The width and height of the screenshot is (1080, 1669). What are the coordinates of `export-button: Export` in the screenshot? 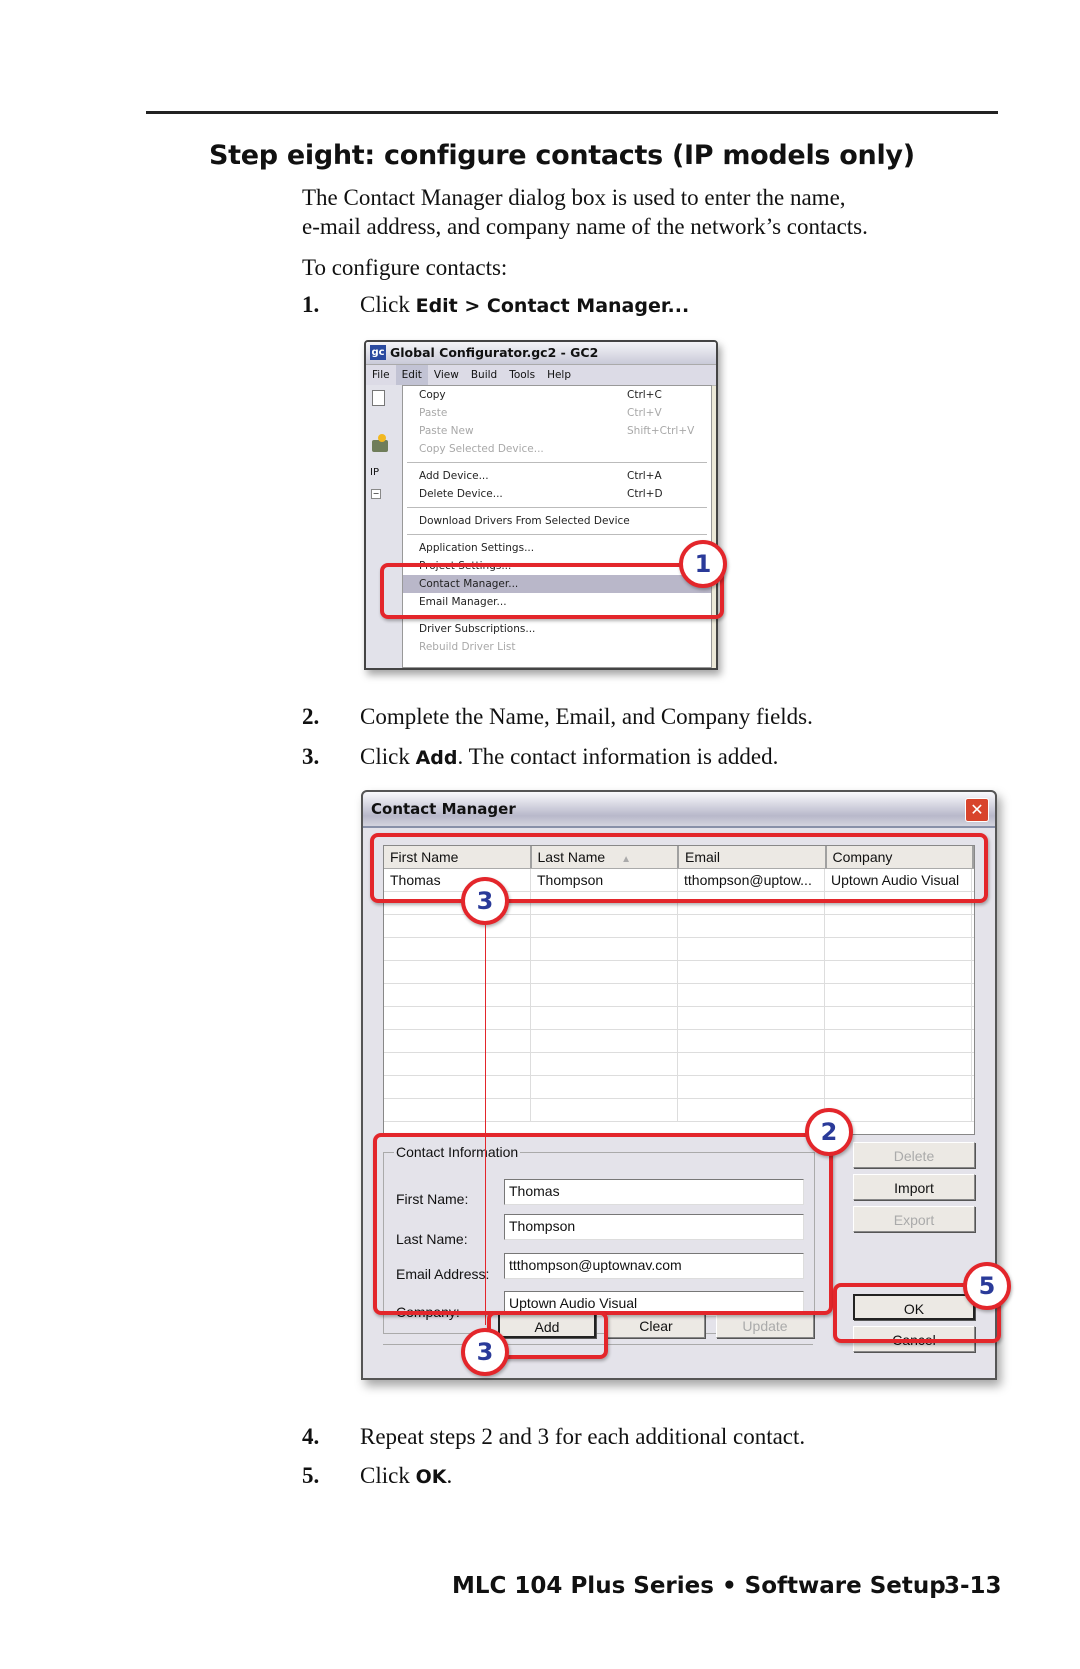 It's located at (914, 1219).